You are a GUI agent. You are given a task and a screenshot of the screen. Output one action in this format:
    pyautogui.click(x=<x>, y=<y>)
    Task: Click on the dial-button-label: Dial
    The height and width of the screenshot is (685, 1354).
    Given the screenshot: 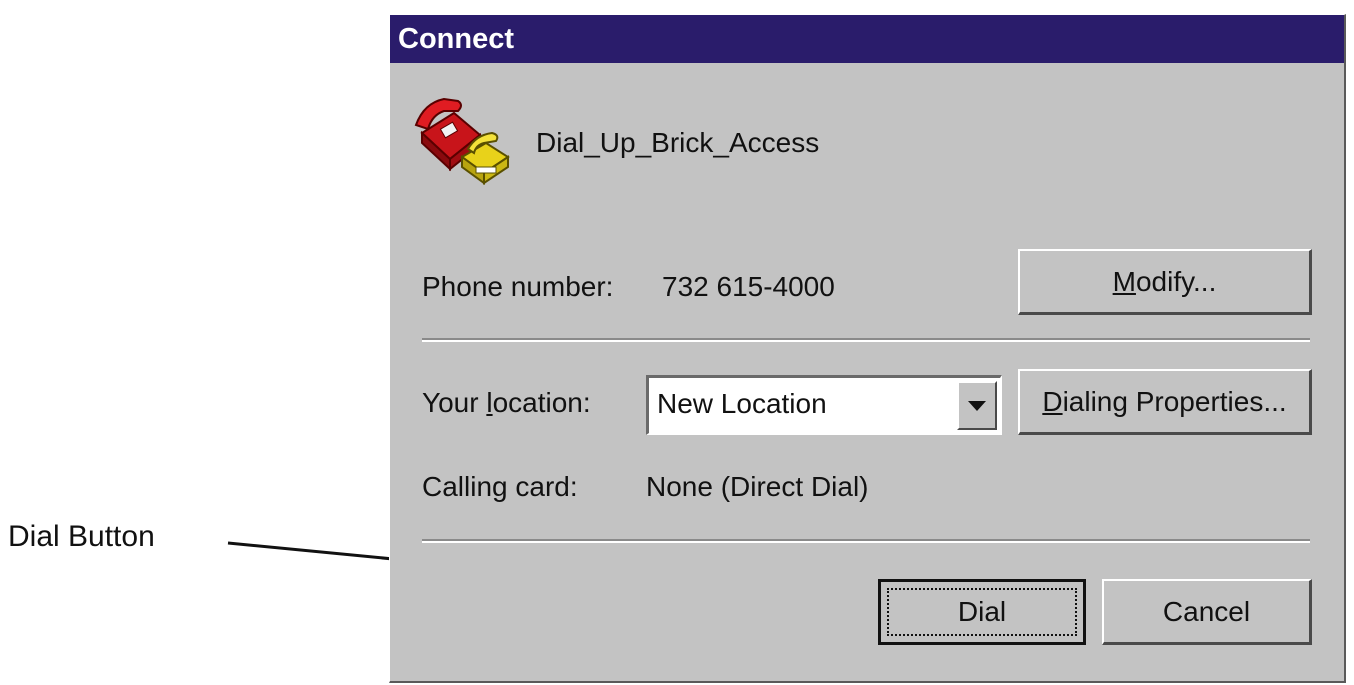 What is the action you would take?
    pyautogui.click(x=982, y=611)
    